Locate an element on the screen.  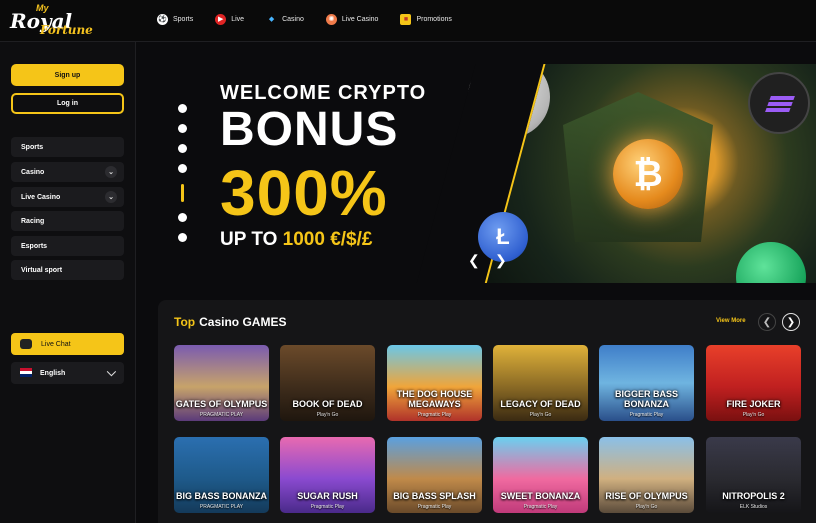
game-tile: BOOK OF DEAD Play'n Go is located at coordinates (327, 383).